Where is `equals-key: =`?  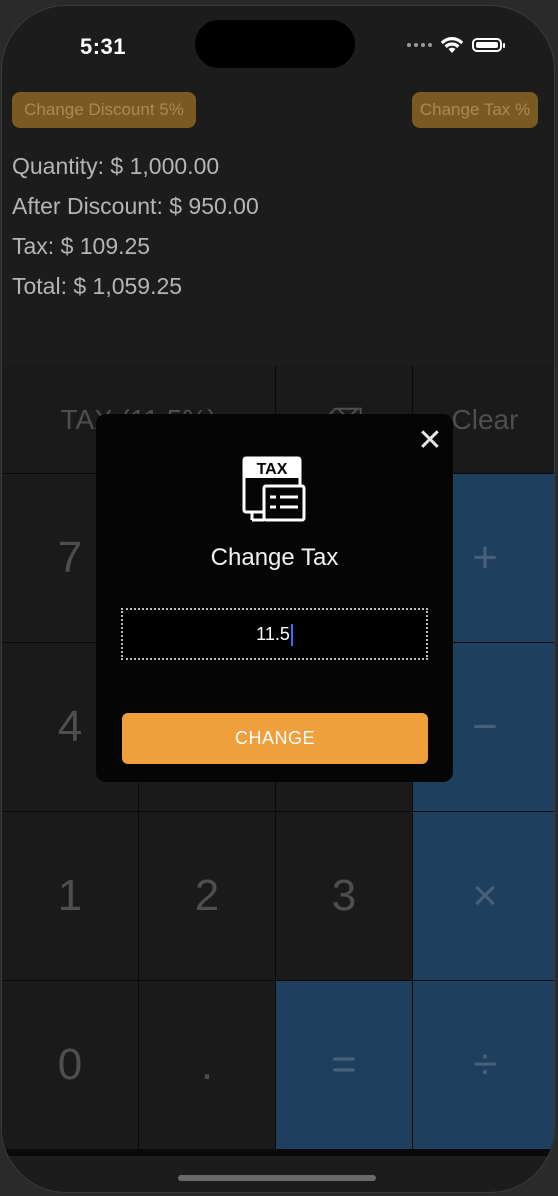 equals-key: = is located at coordinates (344, 1065).